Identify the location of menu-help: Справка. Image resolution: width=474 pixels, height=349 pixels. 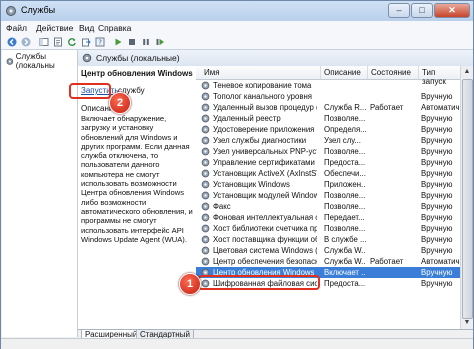
(114, 28).